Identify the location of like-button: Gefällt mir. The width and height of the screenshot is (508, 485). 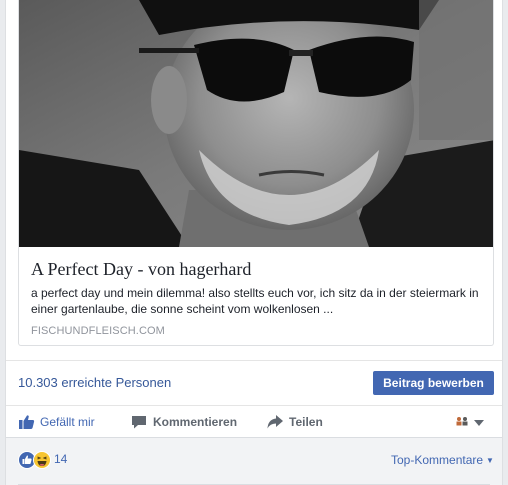
(56, 422).